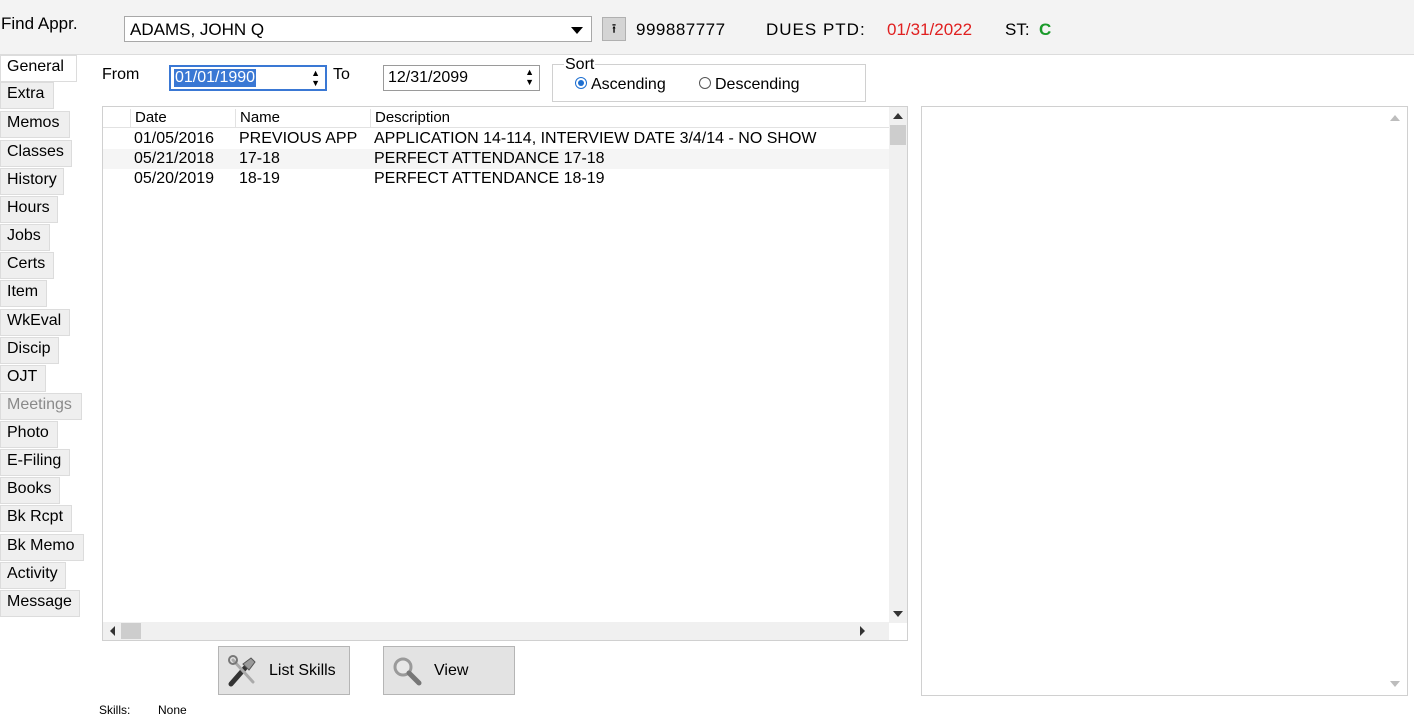 The image size is (1414, 727). What do you see at coordinates (32, 181) in the screenshot?
I see `tab-history: History` at bounding box center [32, 181].